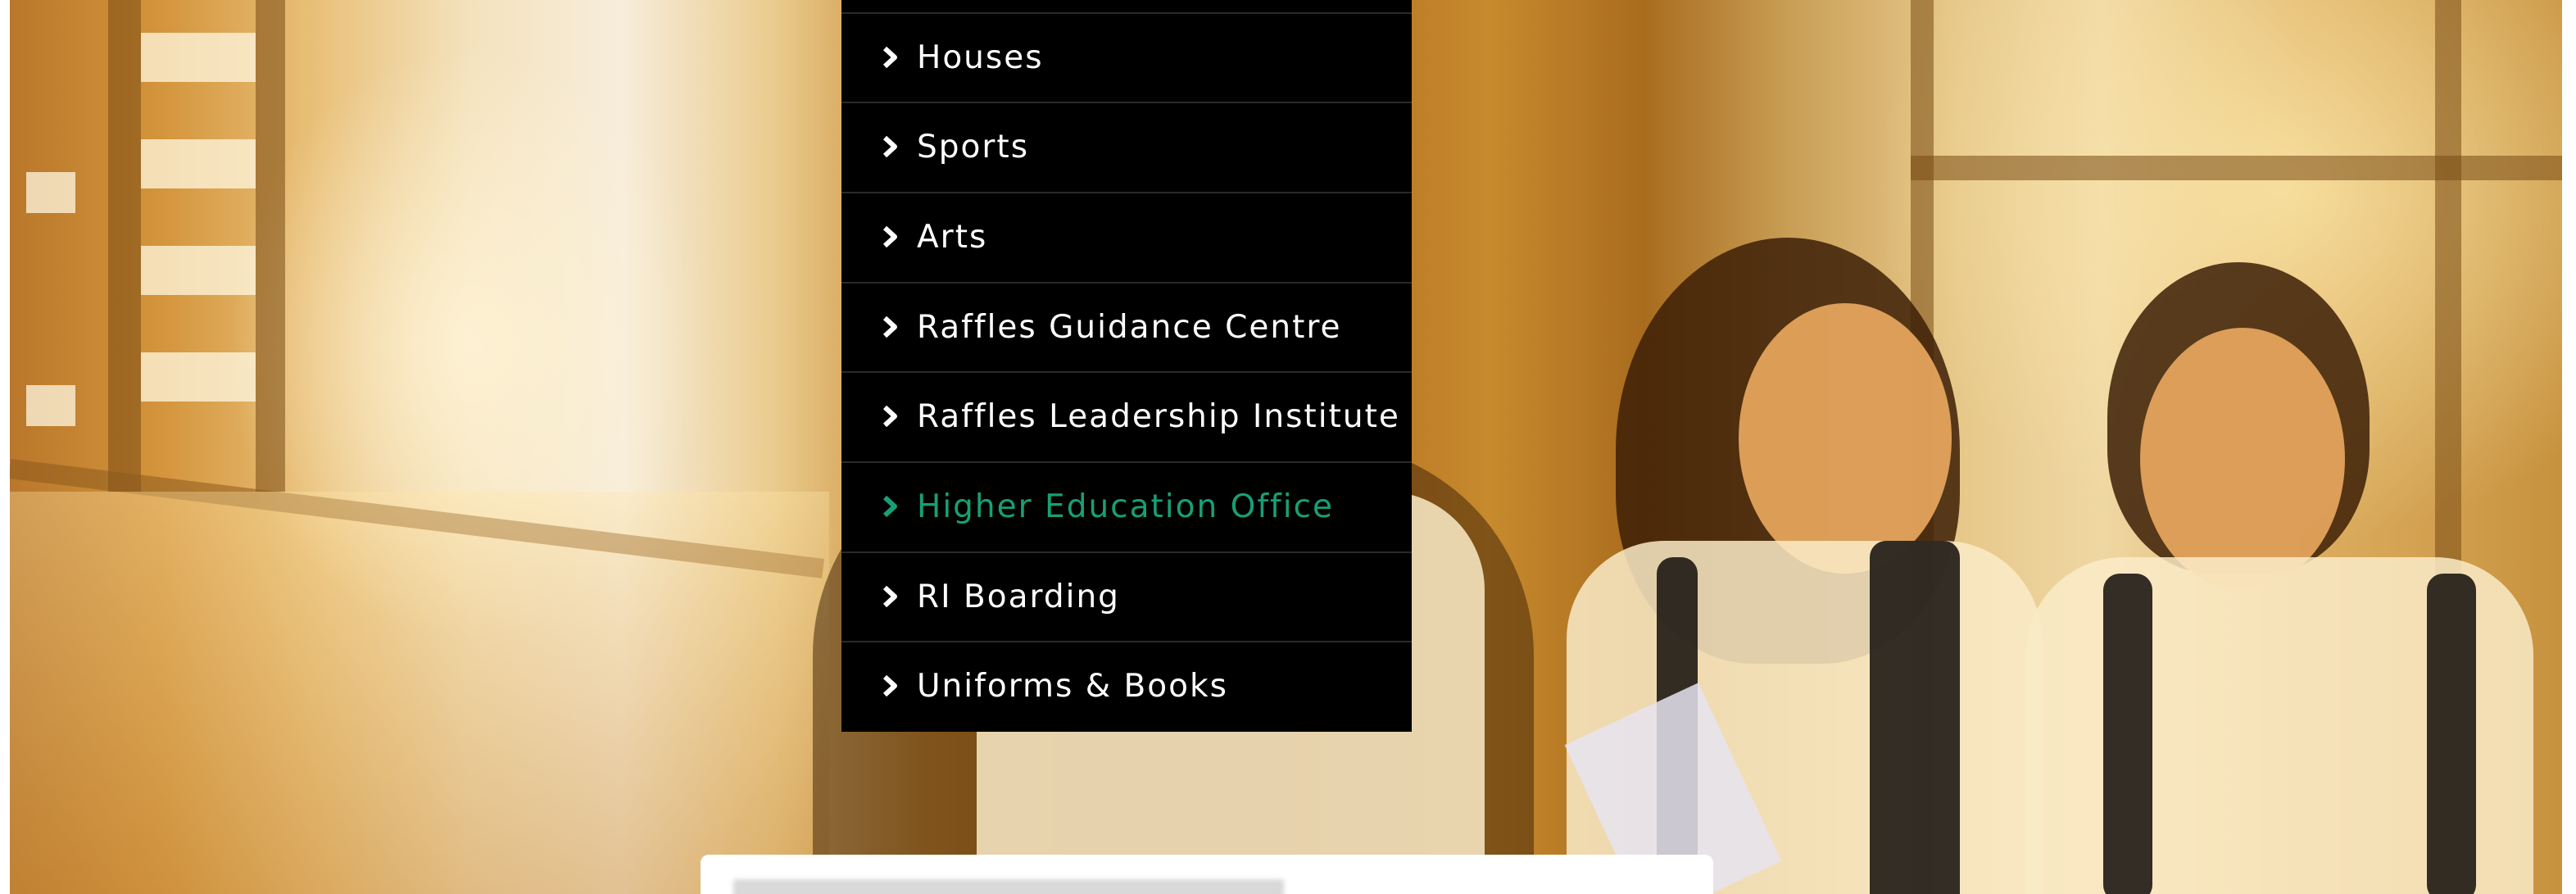 The width and height of the screenshot is (2576, 894). Describe the element at coordinates (952, 237) in the screenshot. I see `menu-item-label: Arts` at that location.